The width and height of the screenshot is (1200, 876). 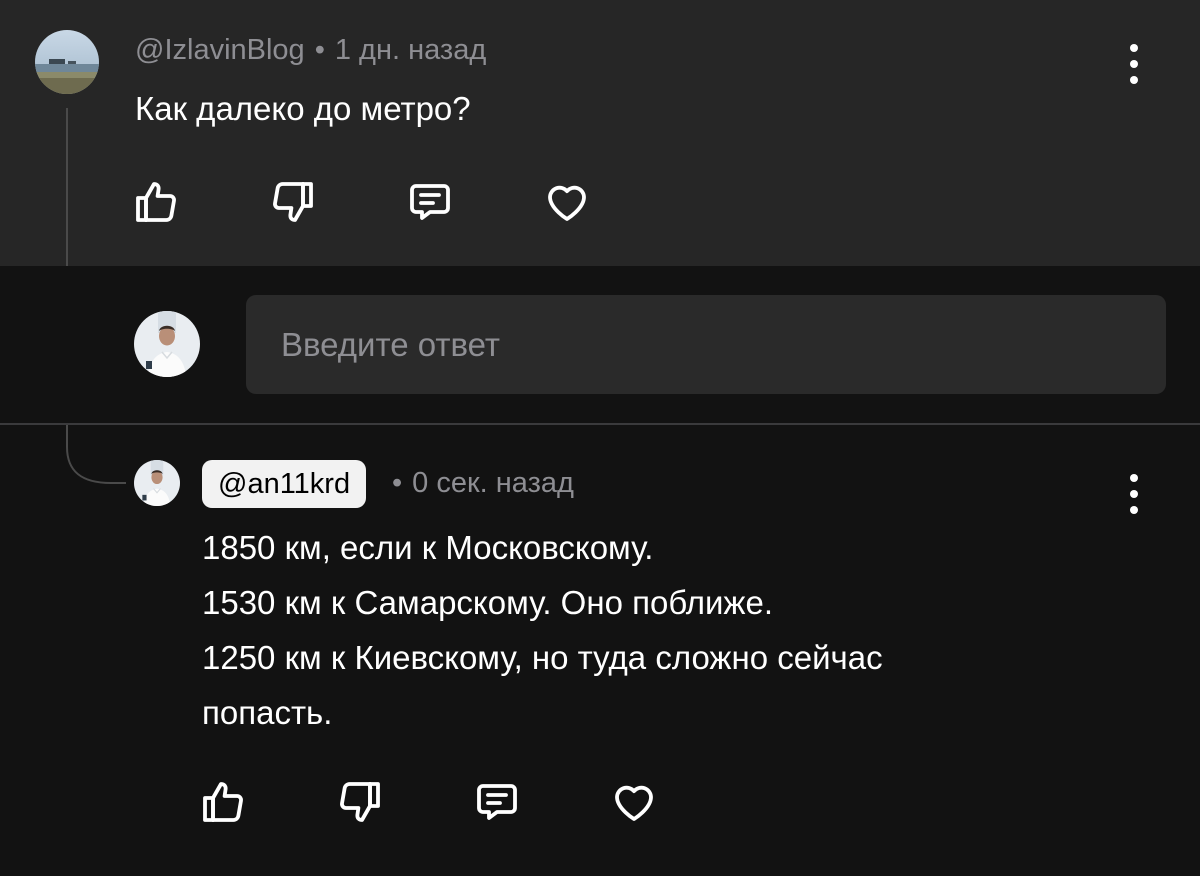 I want to click on reply-line: попасть., so click(x=267, y=712).